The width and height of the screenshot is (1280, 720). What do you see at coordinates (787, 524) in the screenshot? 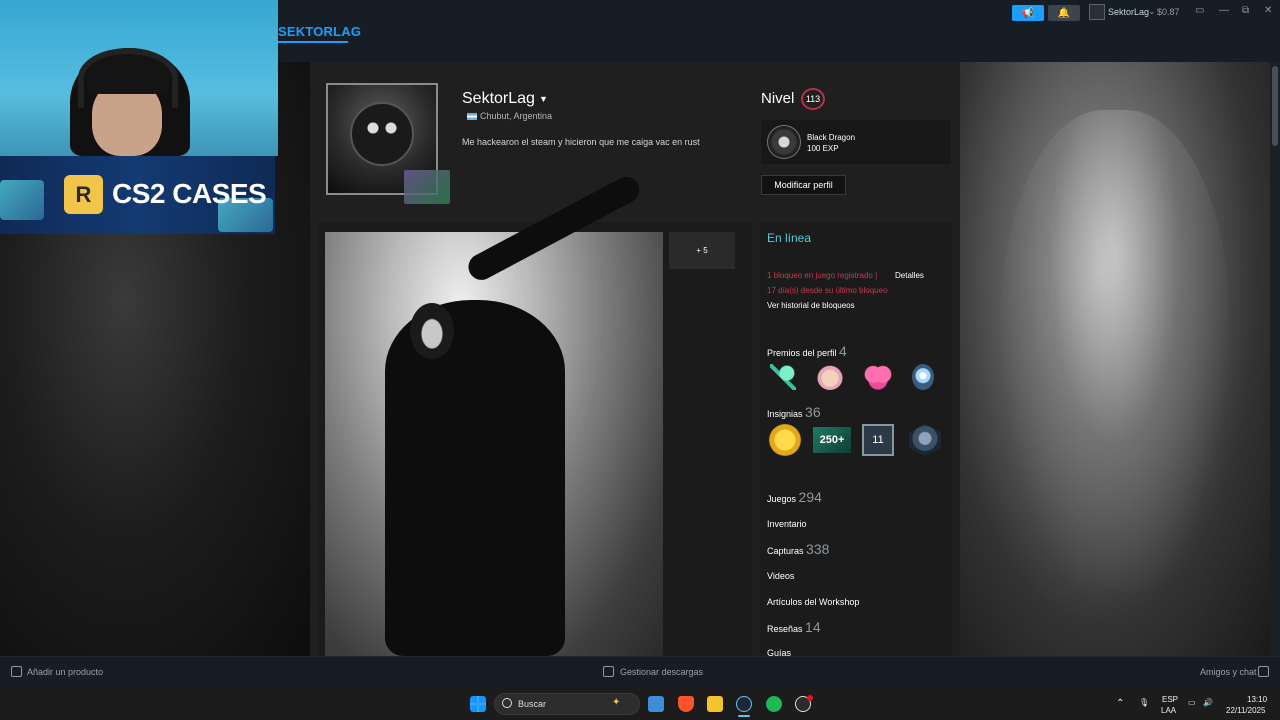
I see `inventory-link: Inventario` at bounding box center [787, 524].